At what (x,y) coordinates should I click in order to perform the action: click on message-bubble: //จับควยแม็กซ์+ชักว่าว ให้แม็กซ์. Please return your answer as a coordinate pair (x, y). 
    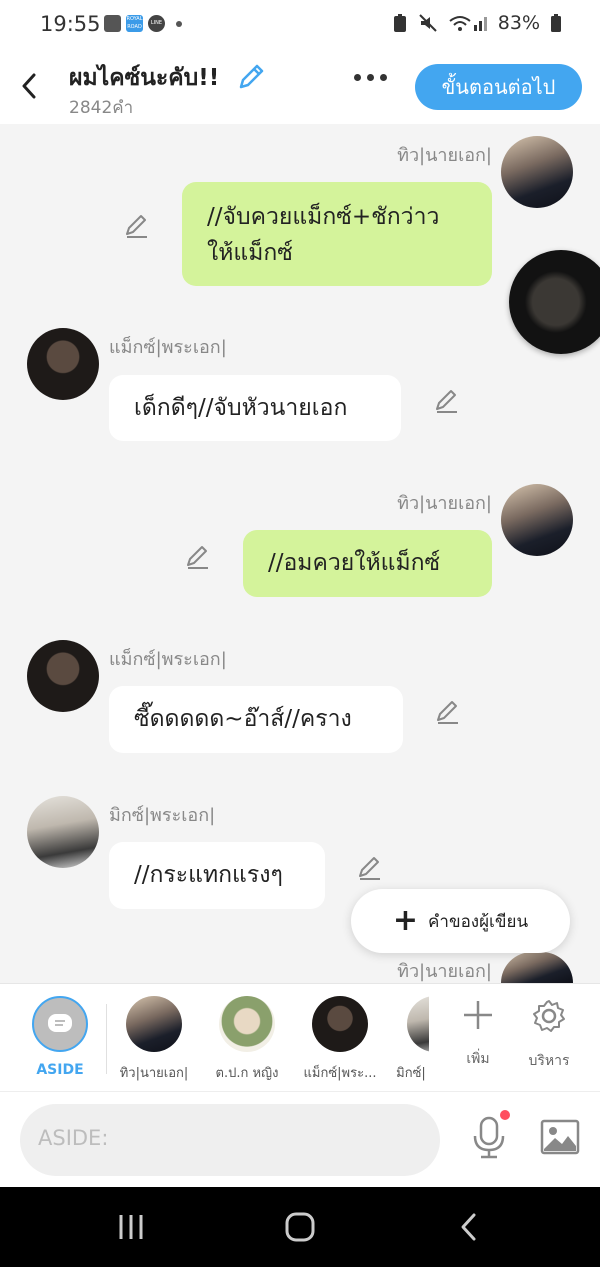
    Looking at the image, I should click on (337, 234).